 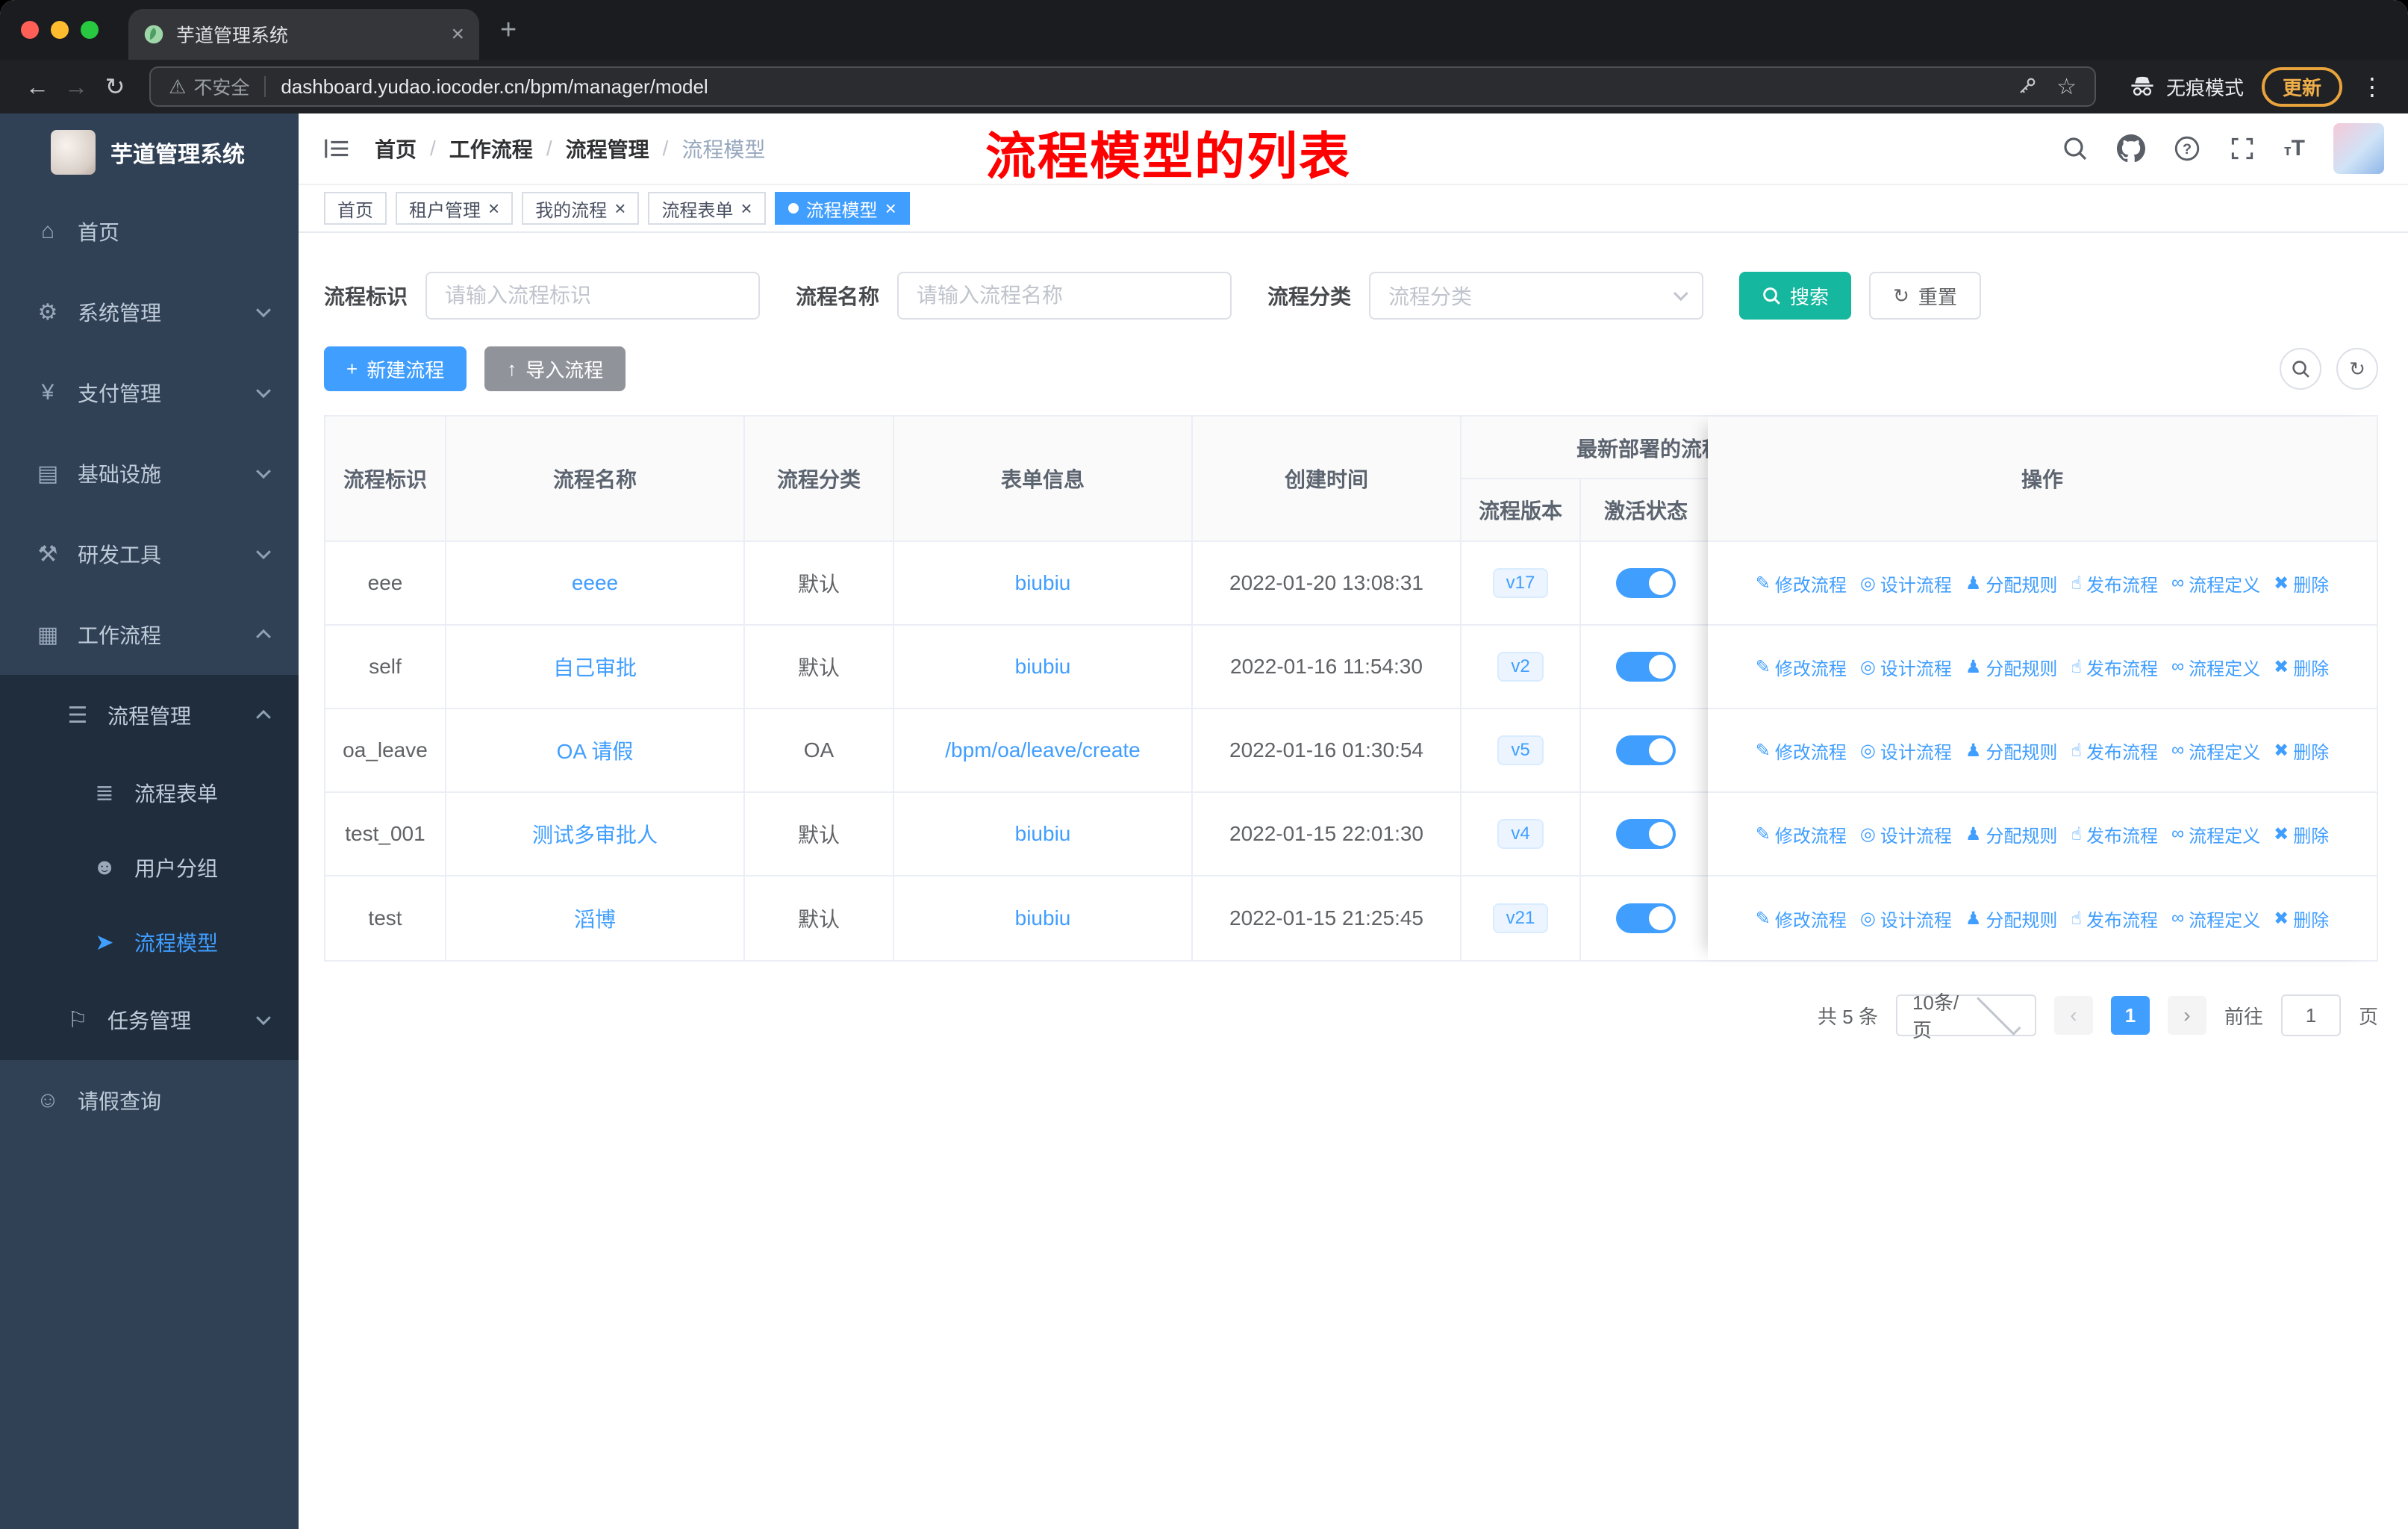 What do you see at coordinates (491, 149) in the screenshot?
I see `breadcrumb-item: 工作流程` at bounding box center [491, 149].